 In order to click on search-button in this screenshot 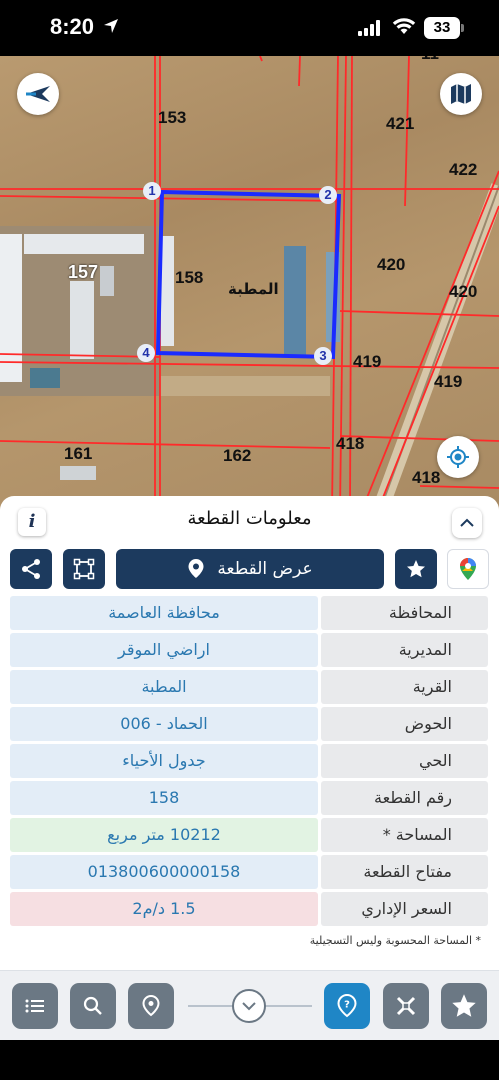, I will do `click(93, 1006)`.